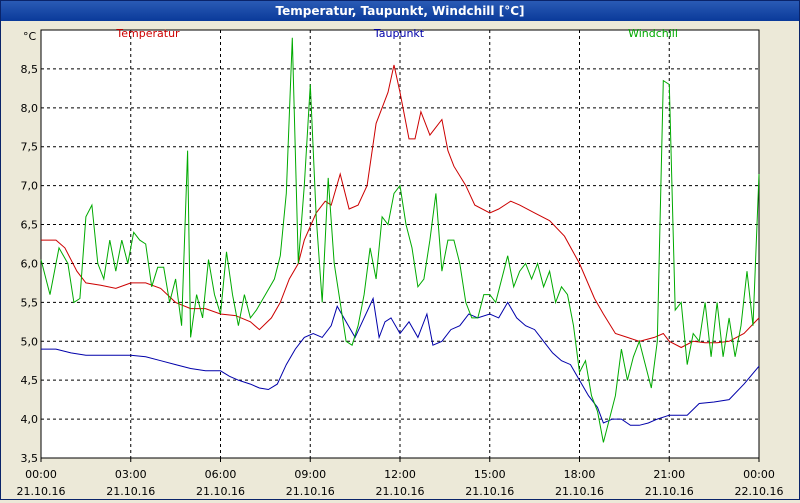 This screenshot has width=800, height=503. I want to click on x-tick-time: 18:00, so click(580, 474).